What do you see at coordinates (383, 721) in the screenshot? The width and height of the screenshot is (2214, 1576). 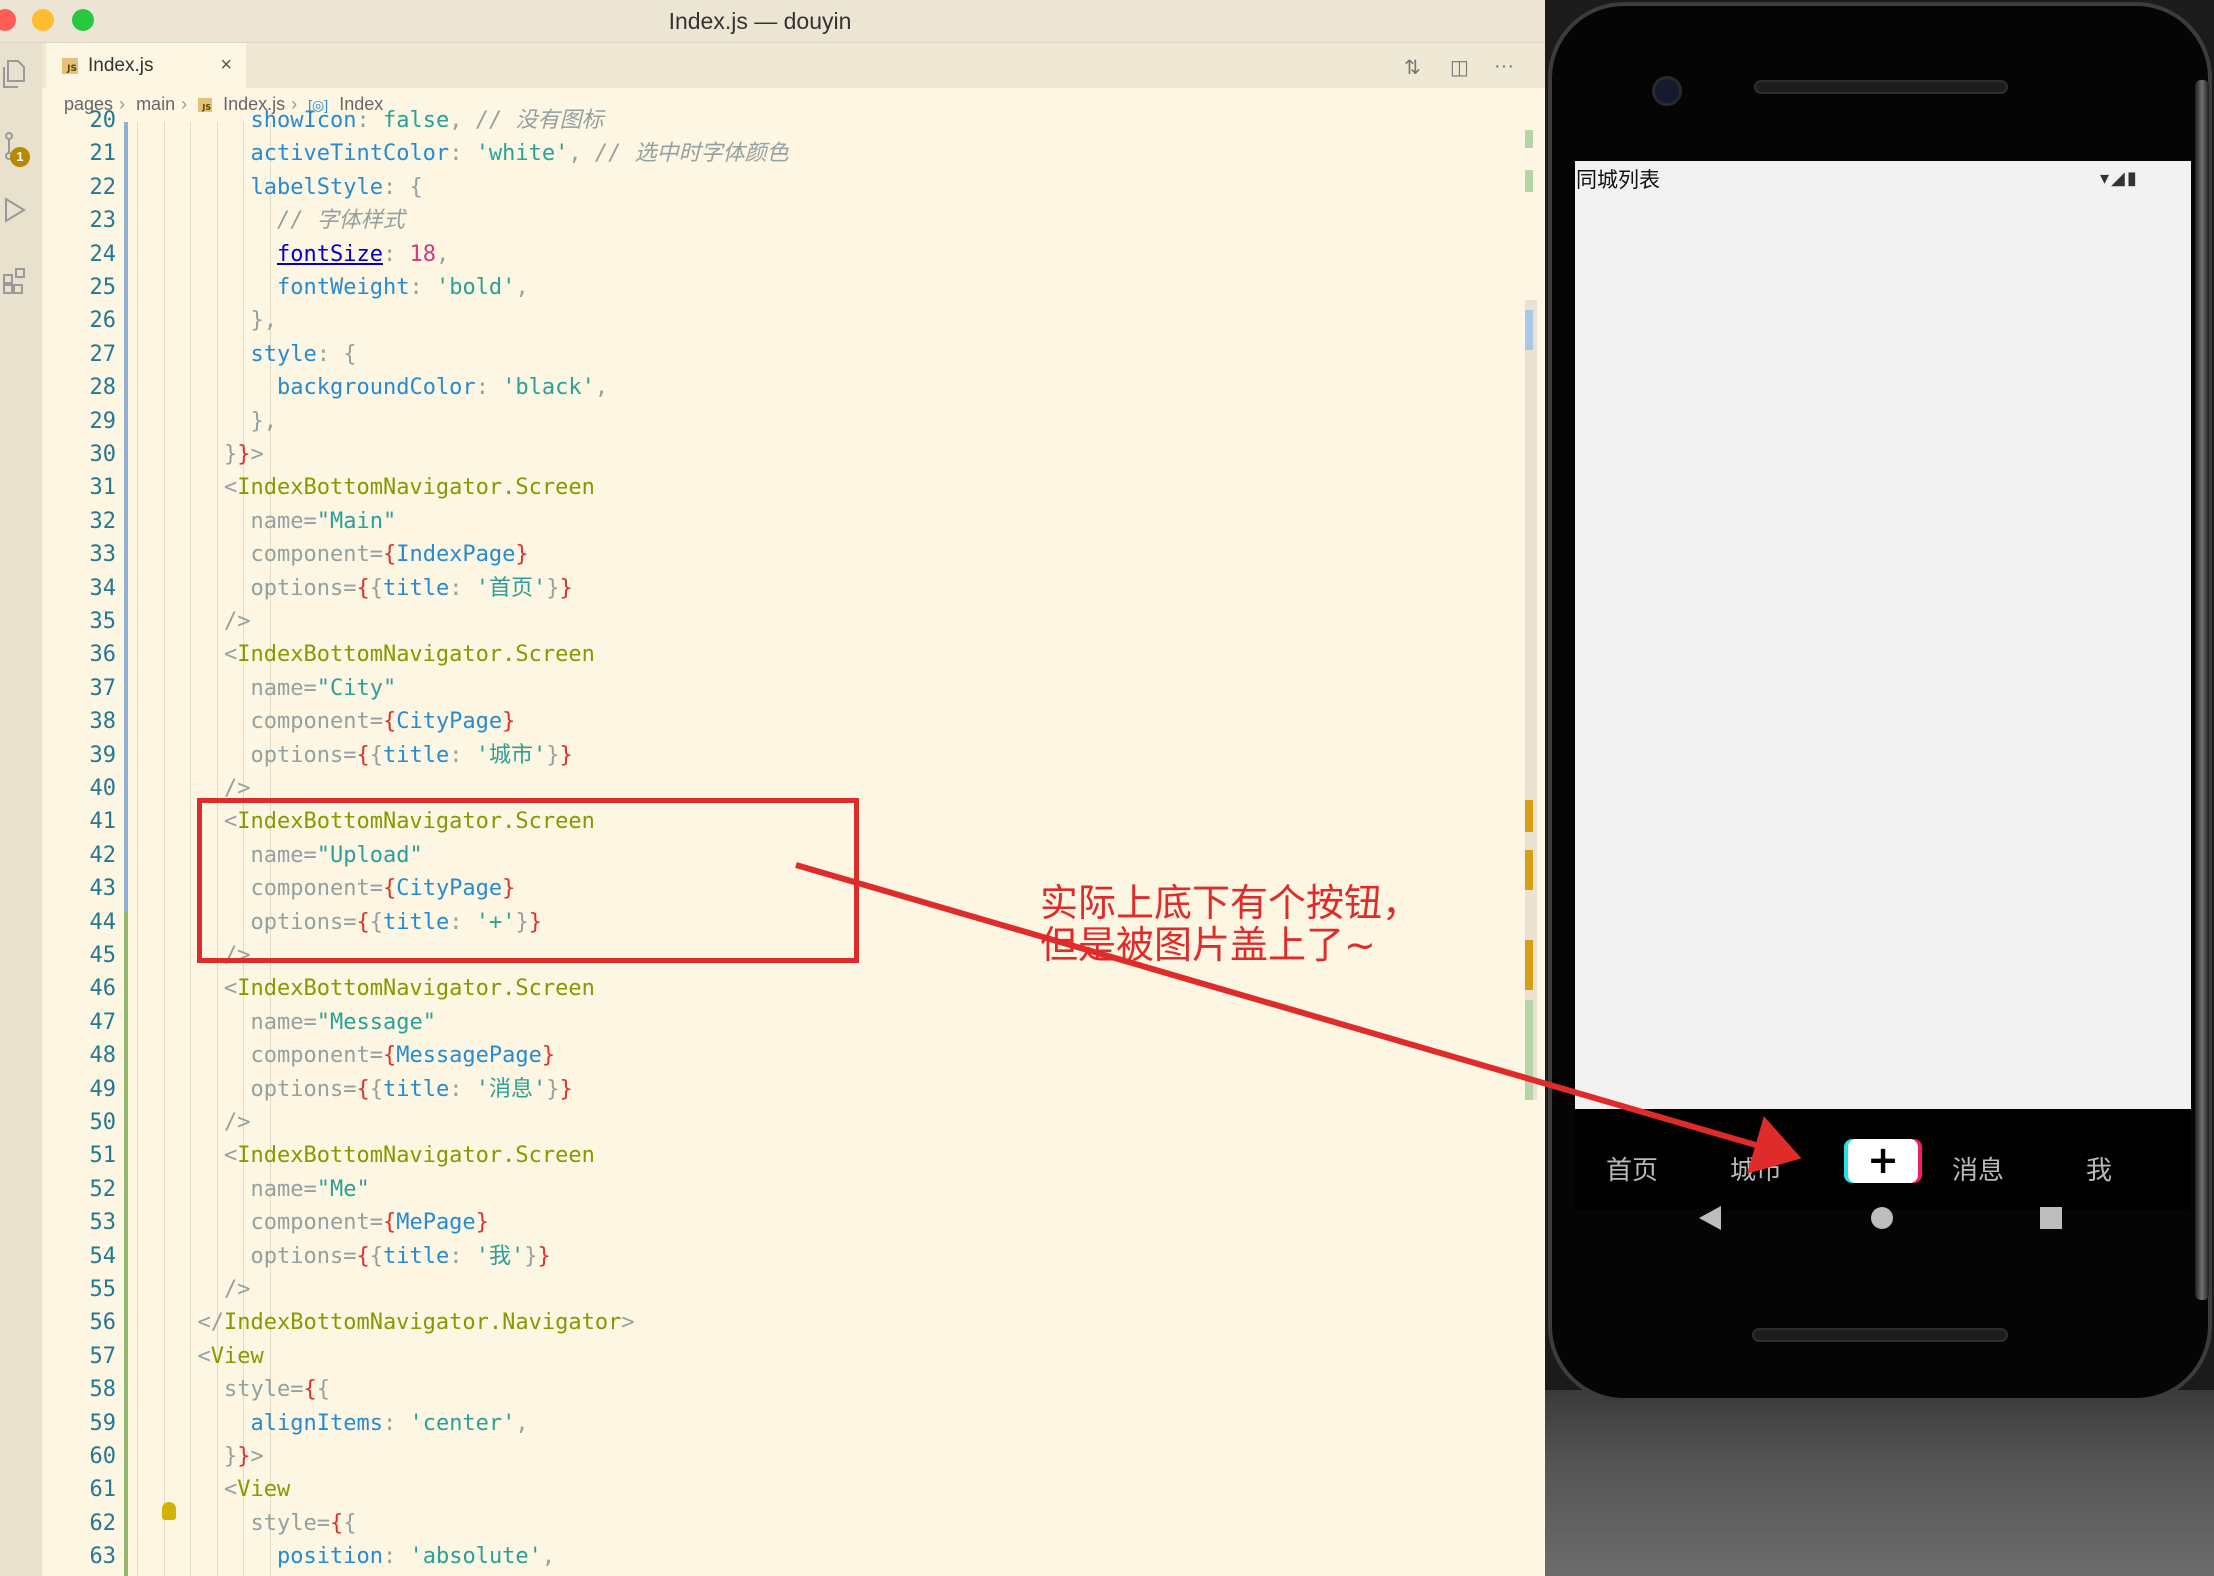 I see `code-text: component={CityPage}` at bounding box center [383, 721].